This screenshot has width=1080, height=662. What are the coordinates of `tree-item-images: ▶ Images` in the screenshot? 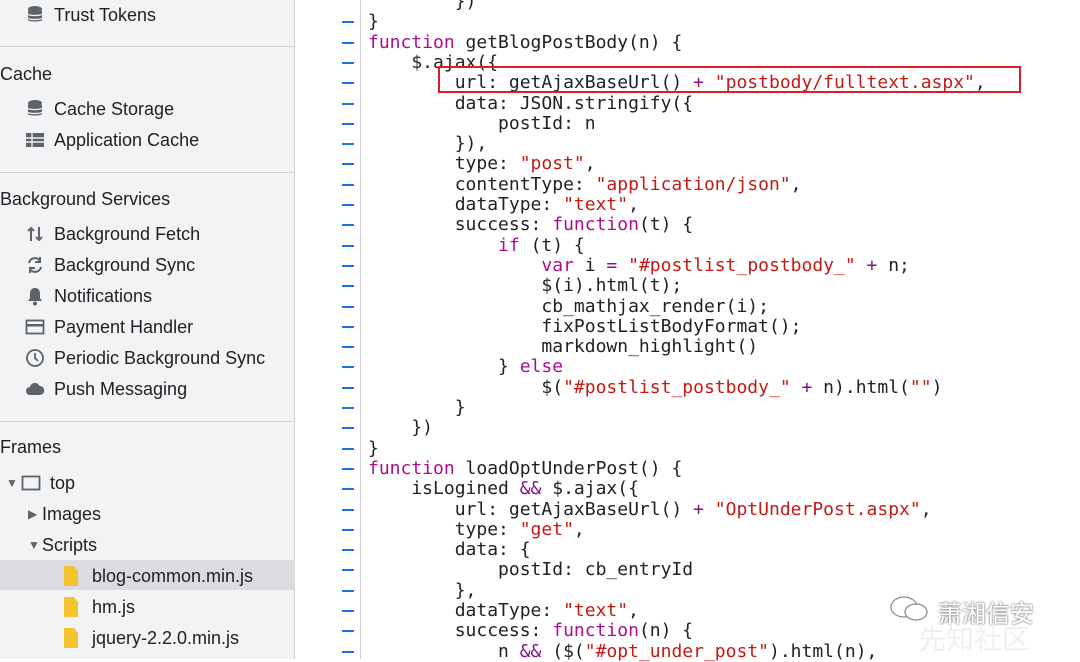 It's located at (64, 514).